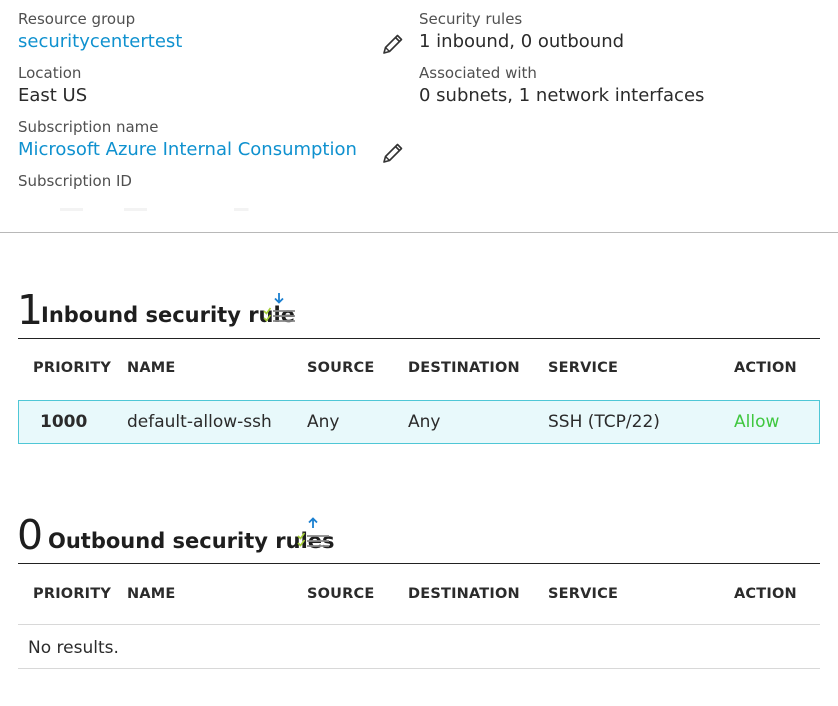 Image resolution: width=838 pixels, height=706 pixels. What do you see at coordinates (583, 368) in the screenshot?
I see `inbound-col-service: SERVICE` at bounding box center [583, 368].